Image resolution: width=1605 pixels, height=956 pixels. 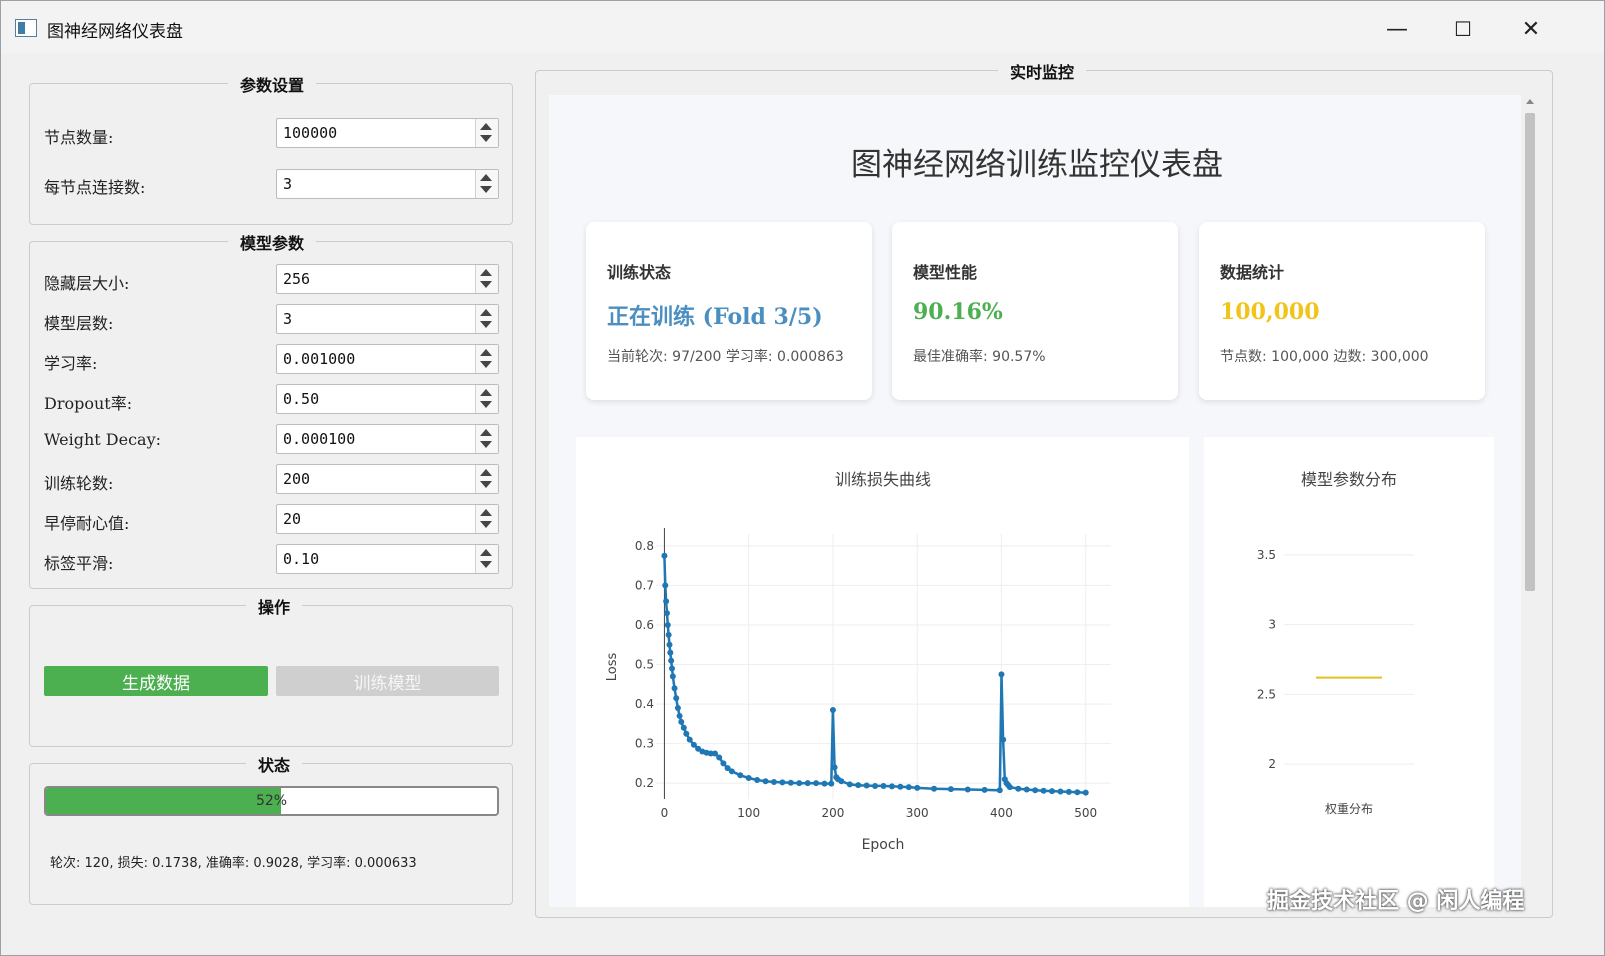 What do you see at coordinates (387, 681) in the screenshot?
I see `train-model-button: 训练模型` at bounding box center [387, 681].